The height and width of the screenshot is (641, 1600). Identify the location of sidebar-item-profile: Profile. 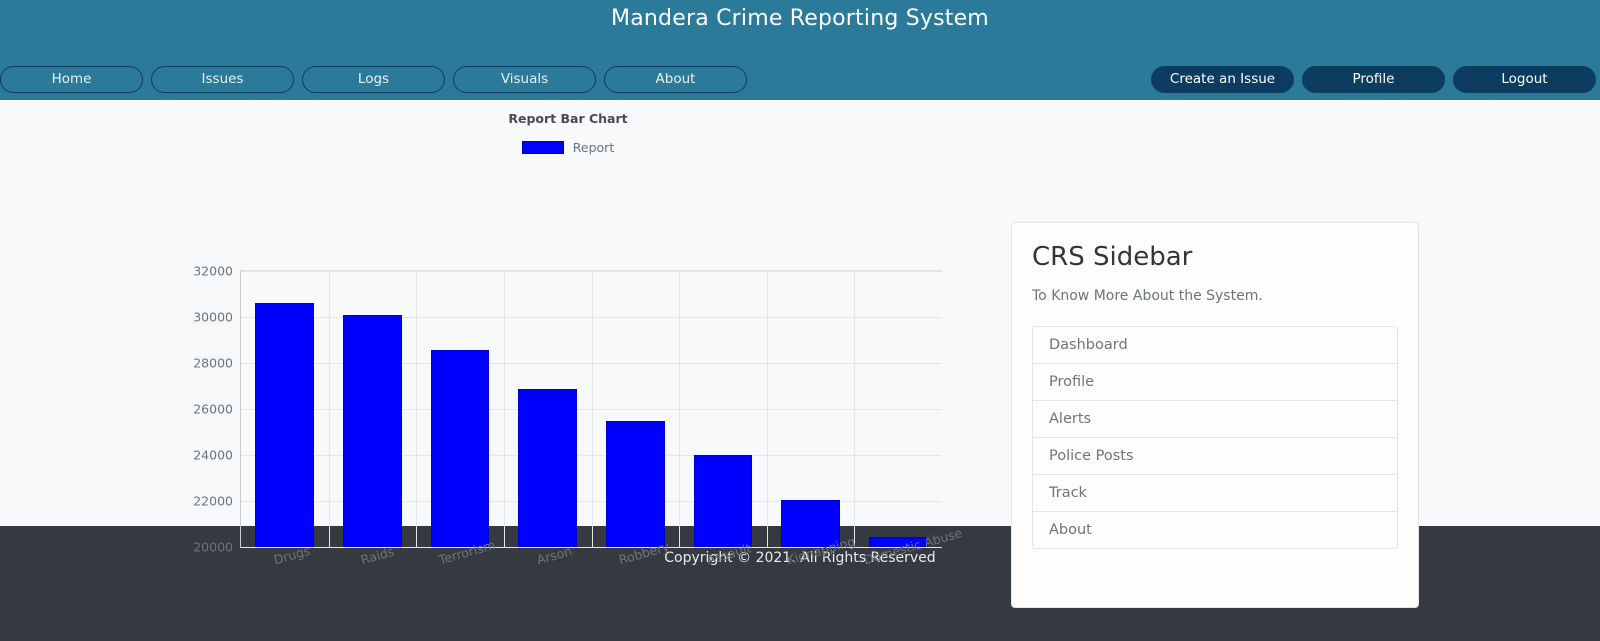
(1215, 382).